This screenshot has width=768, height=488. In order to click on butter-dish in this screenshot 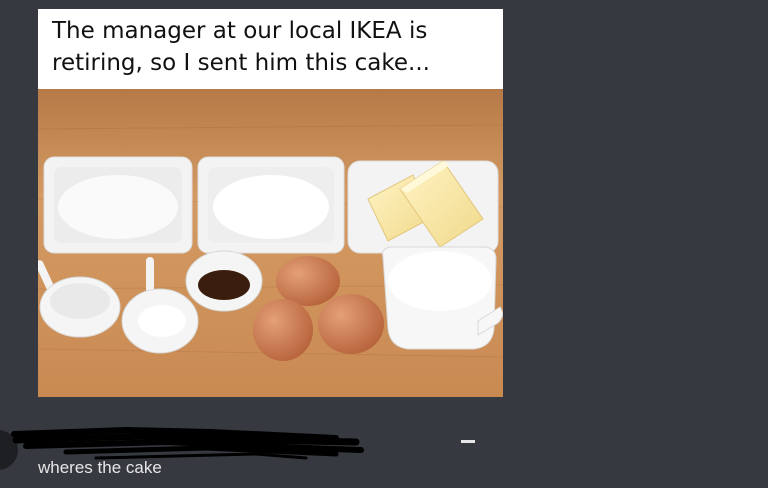, I will do `click(423, 207)`.